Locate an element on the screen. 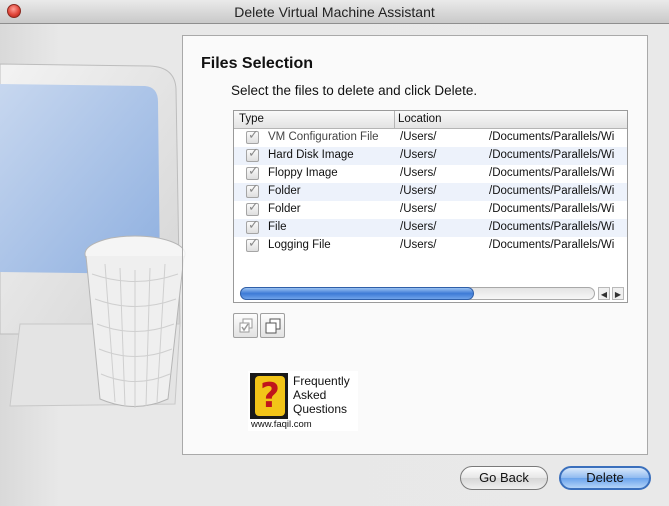 The image size is (669, 506). go-back-button: Go Back is located at coordinates (504, 478).